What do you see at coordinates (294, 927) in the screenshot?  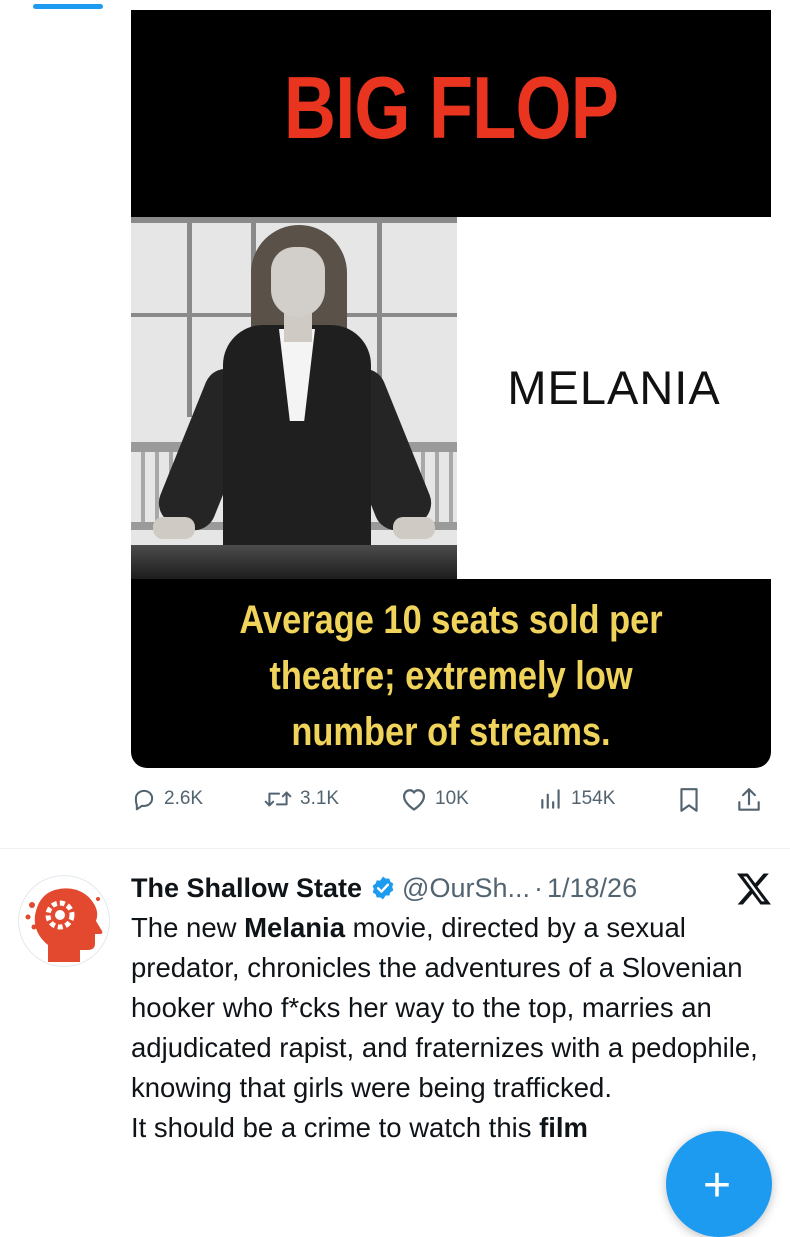 I see `hashtag-melania: Melania` at bounding box center [294, 927].